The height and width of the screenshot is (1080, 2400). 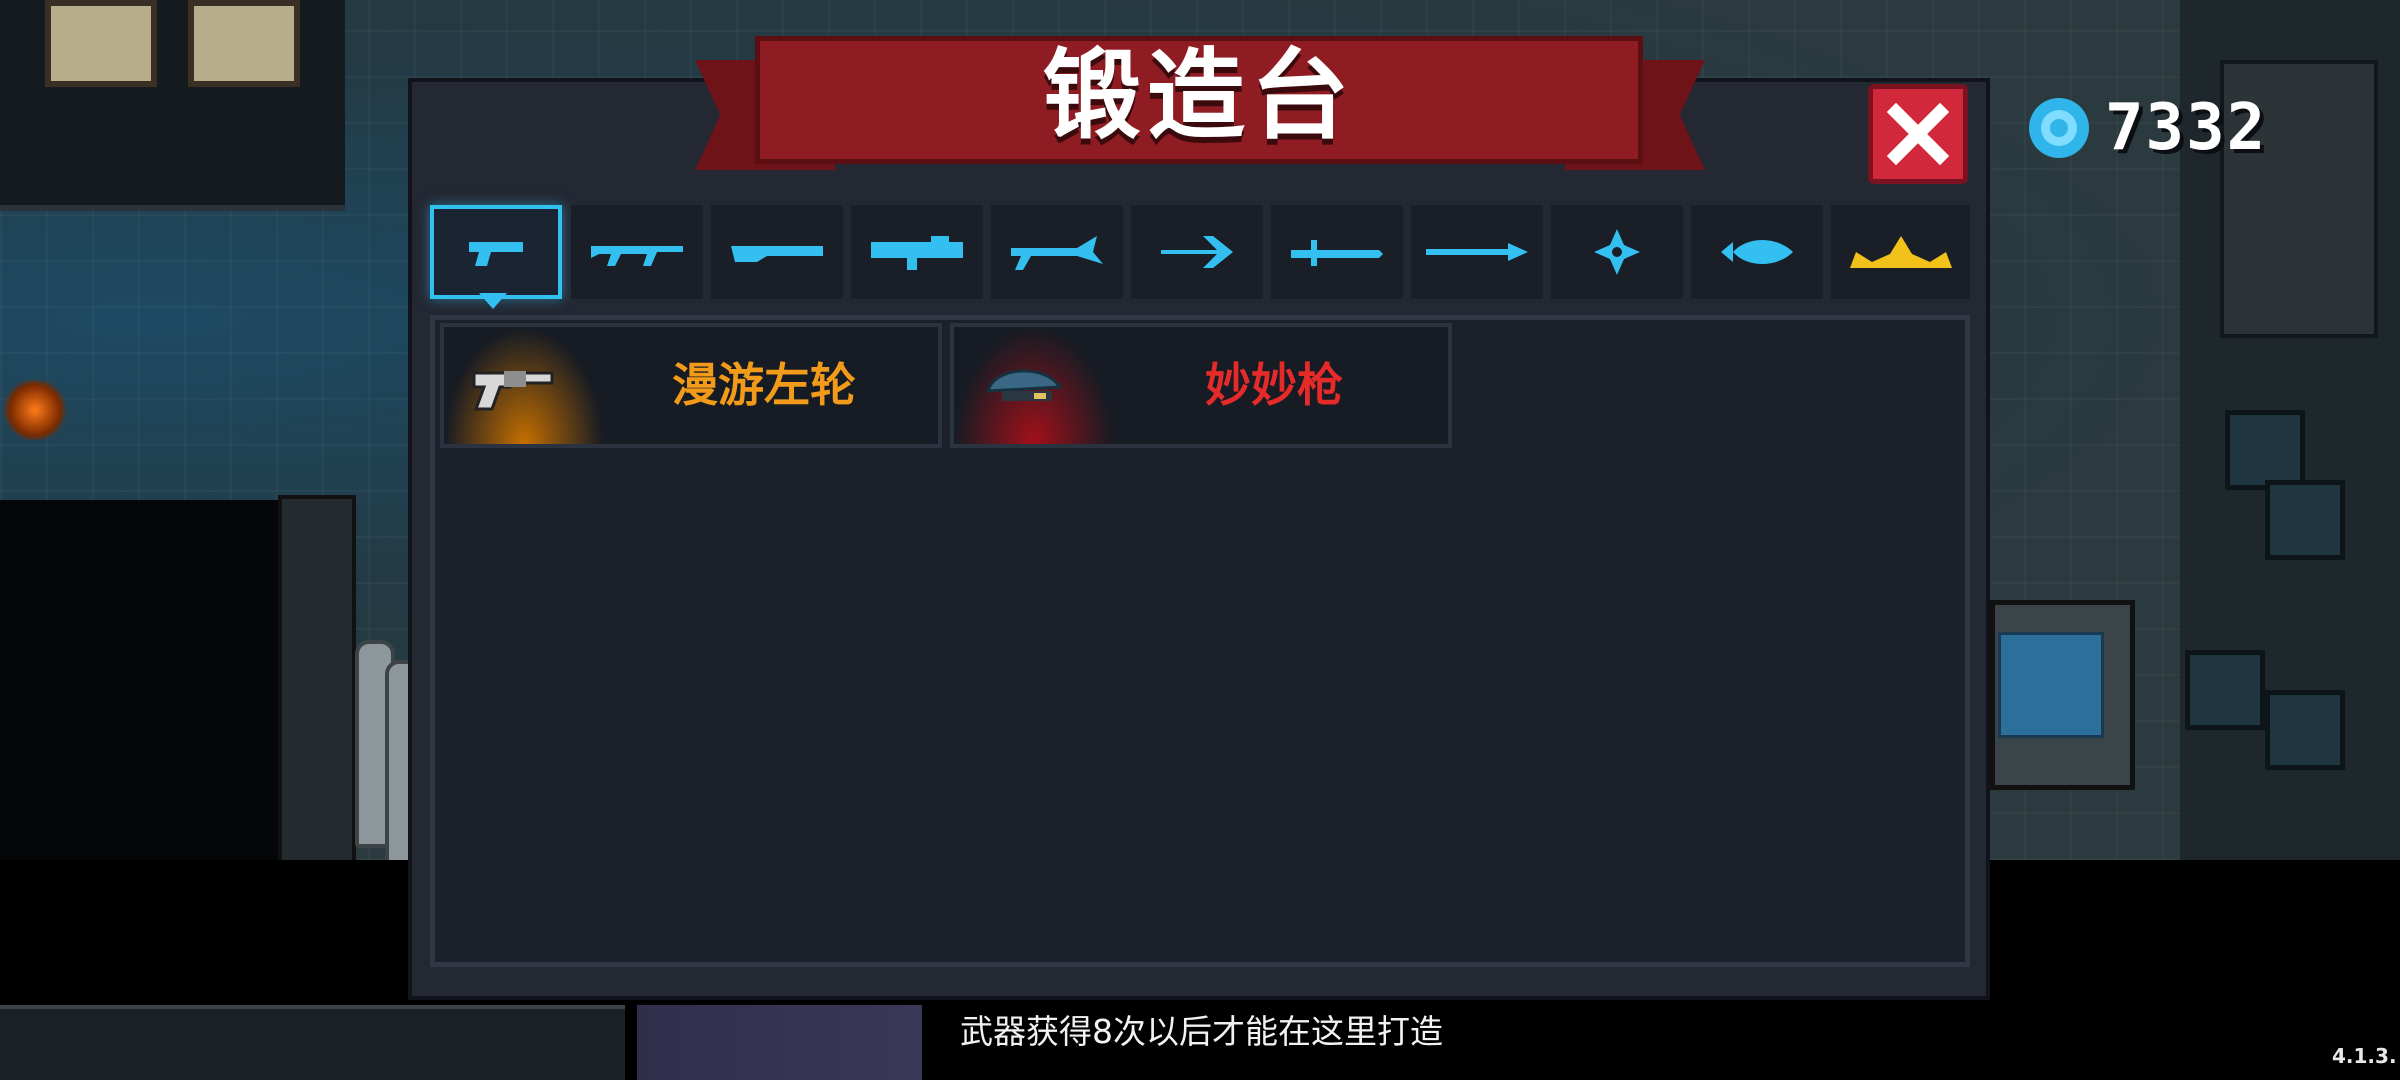 I want to click on rocket-launcher-icon, so click(x=917, y=253).